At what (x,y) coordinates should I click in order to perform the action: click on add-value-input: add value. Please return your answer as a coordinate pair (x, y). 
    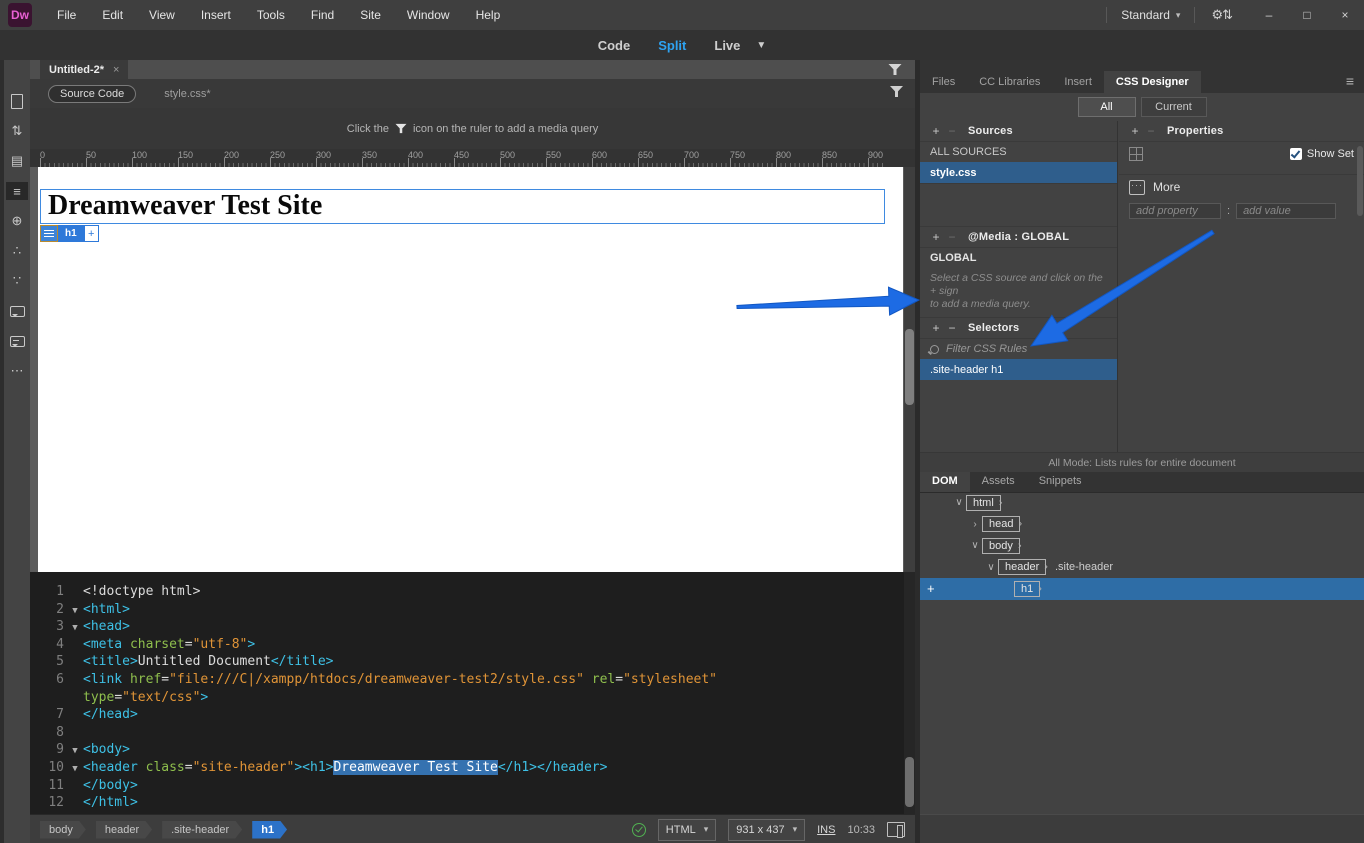
    Looking at the image, I should click on (1286, 211).